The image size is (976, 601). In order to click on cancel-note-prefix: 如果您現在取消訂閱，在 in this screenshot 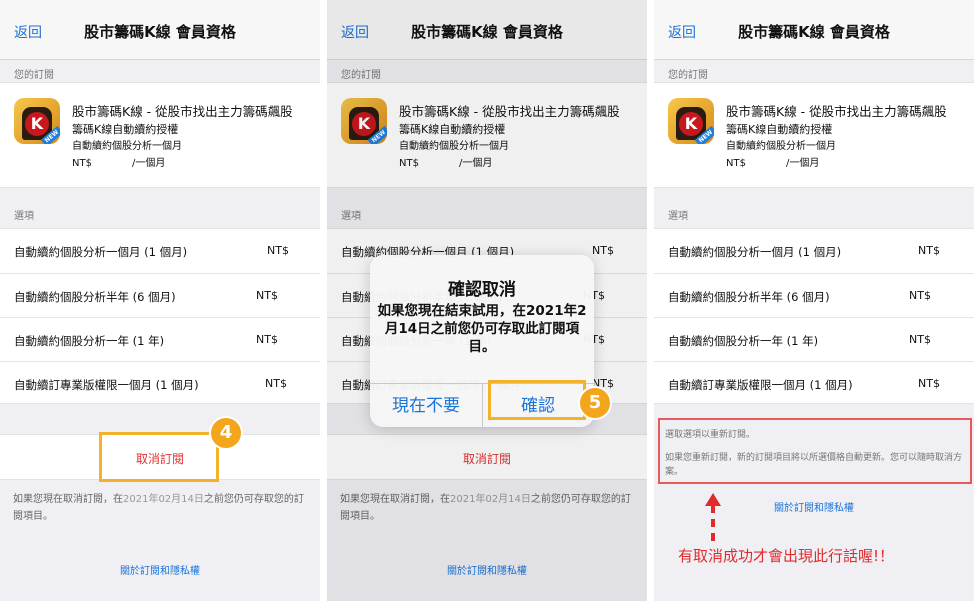, I will do `click(68, 499)`.